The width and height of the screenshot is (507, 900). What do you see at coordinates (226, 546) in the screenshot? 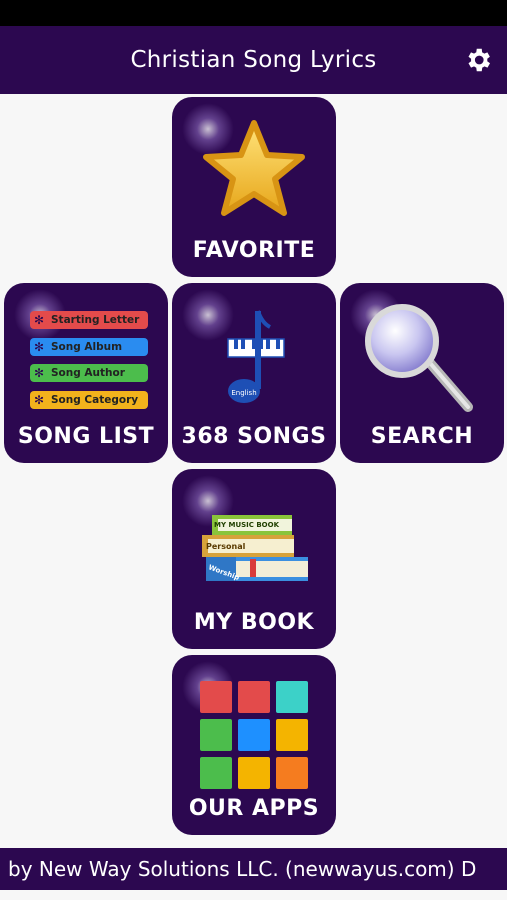
I see `book-title-personal: Personal` at bounding box center [226, 546].